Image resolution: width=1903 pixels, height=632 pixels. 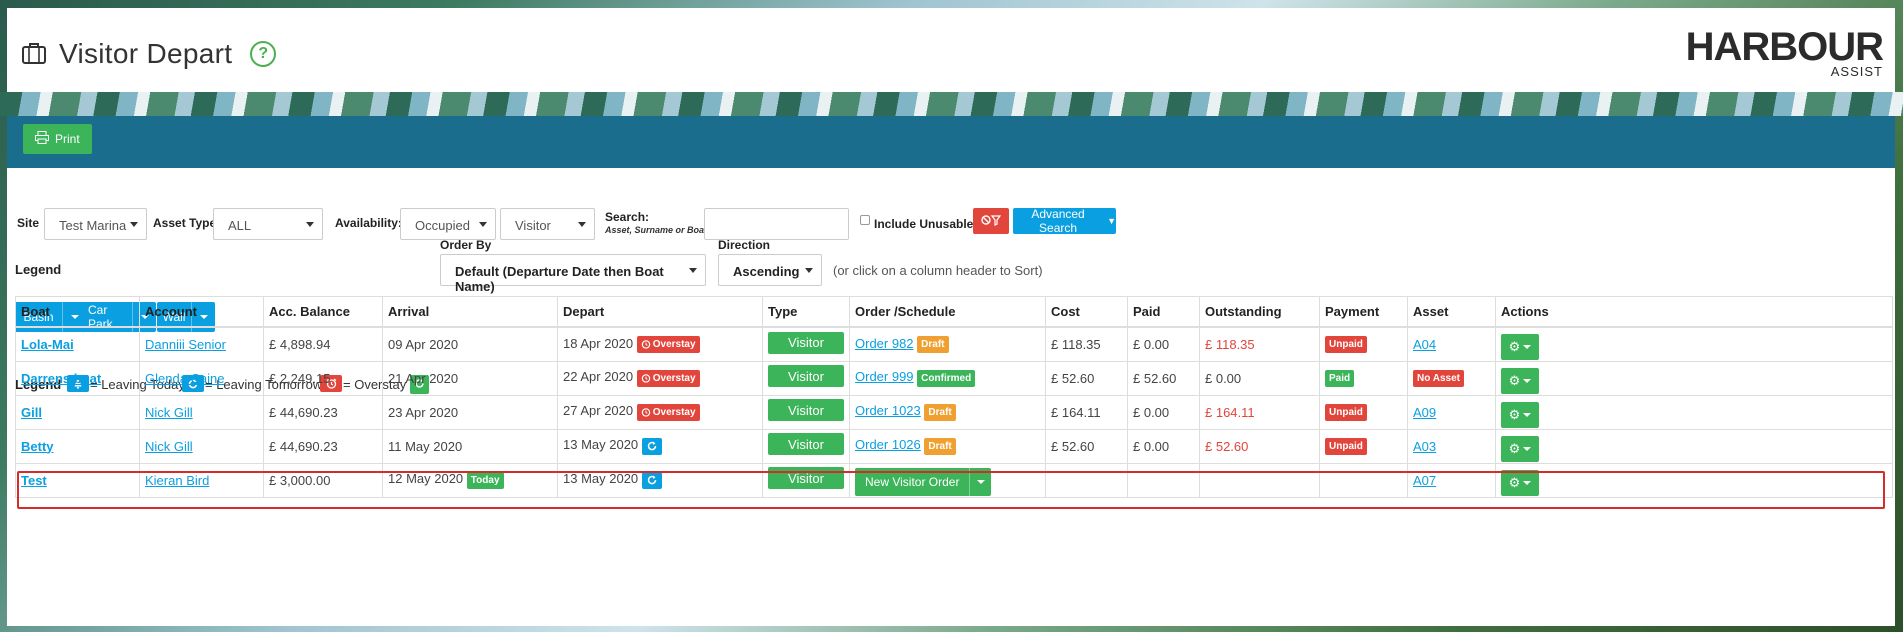 I want to click on col-payment: Payment, so click(x=1363, y=312).